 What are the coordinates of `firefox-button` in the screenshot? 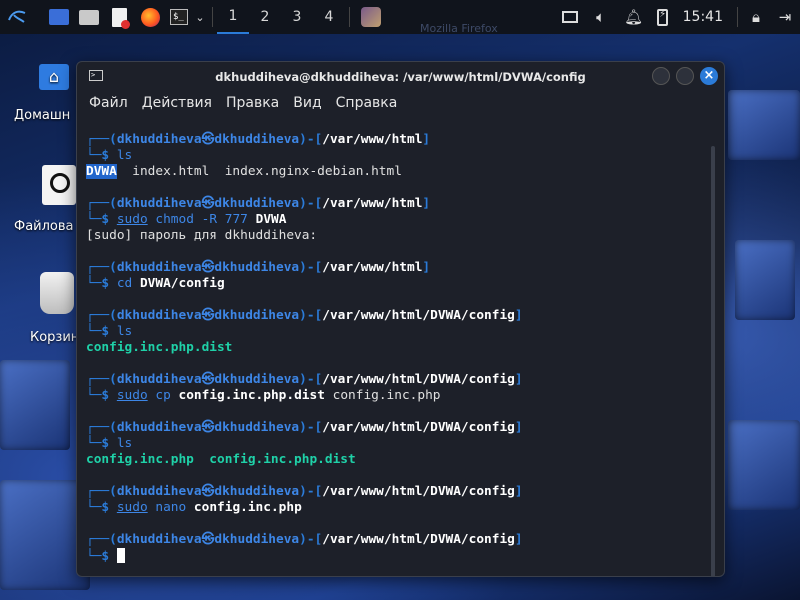 It's located at (150, 17).